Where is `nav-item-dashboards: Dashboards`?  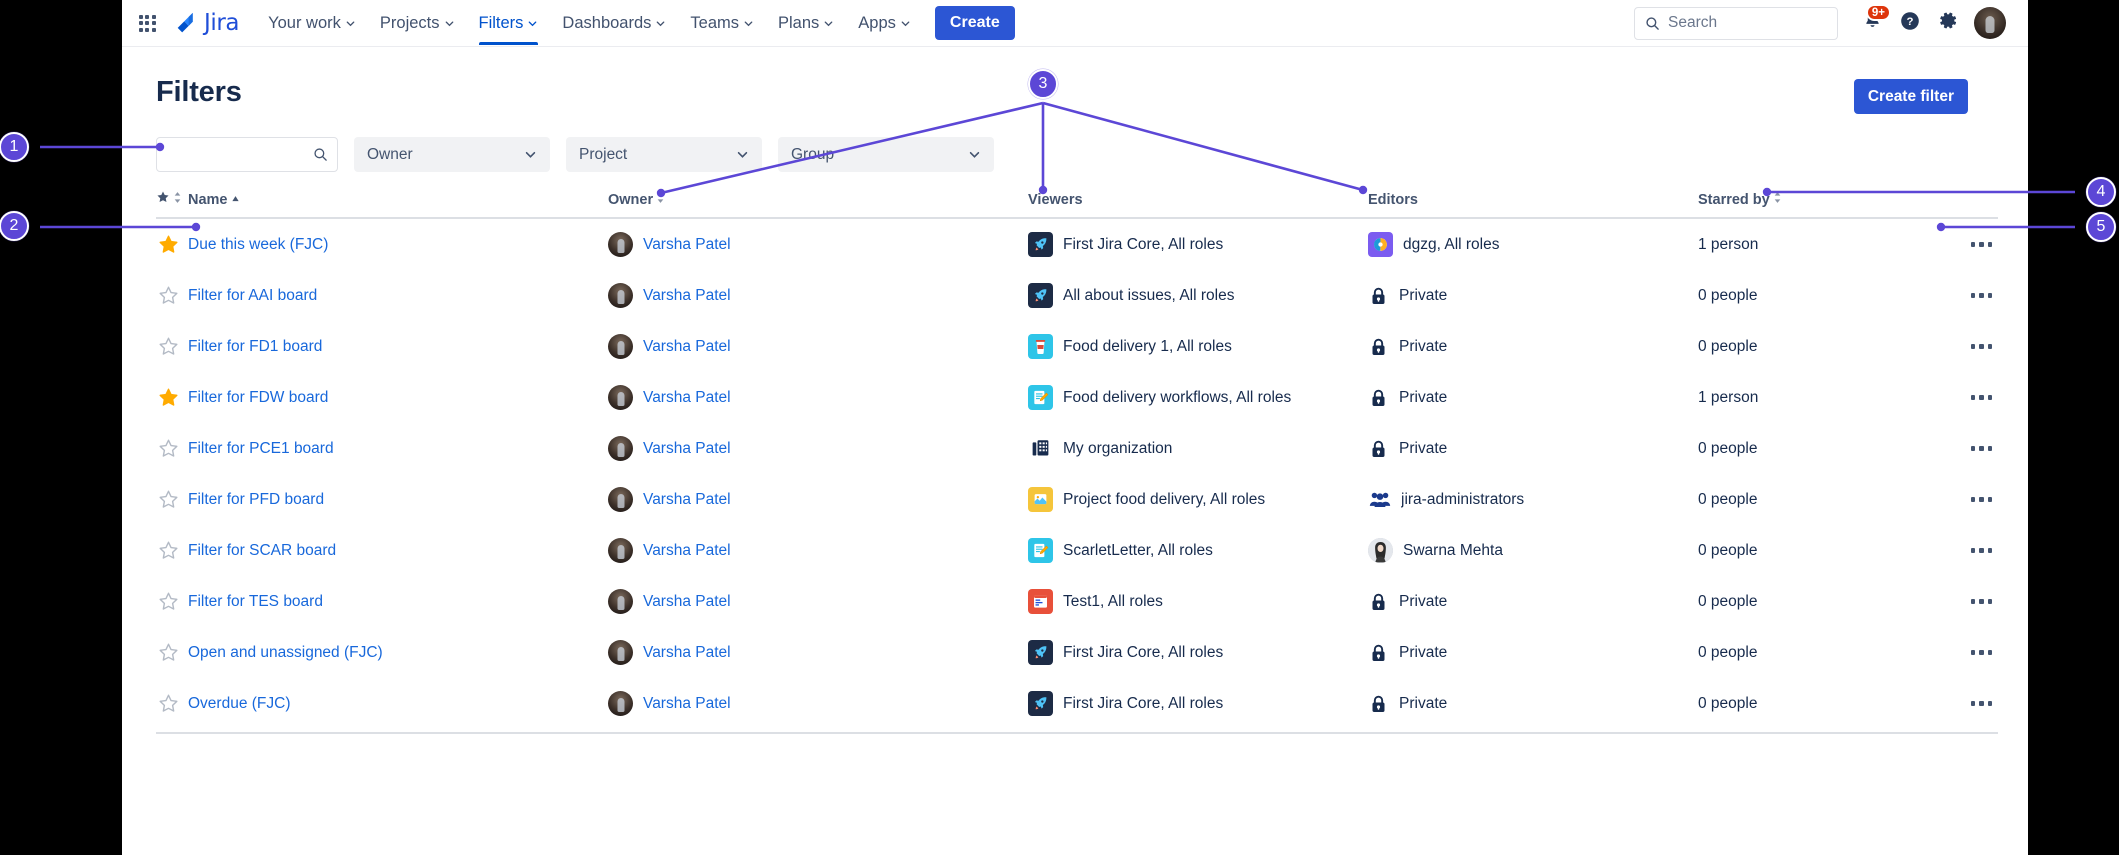 nav-item-dashboards: Dashboards is located at coordinates (614, 23).